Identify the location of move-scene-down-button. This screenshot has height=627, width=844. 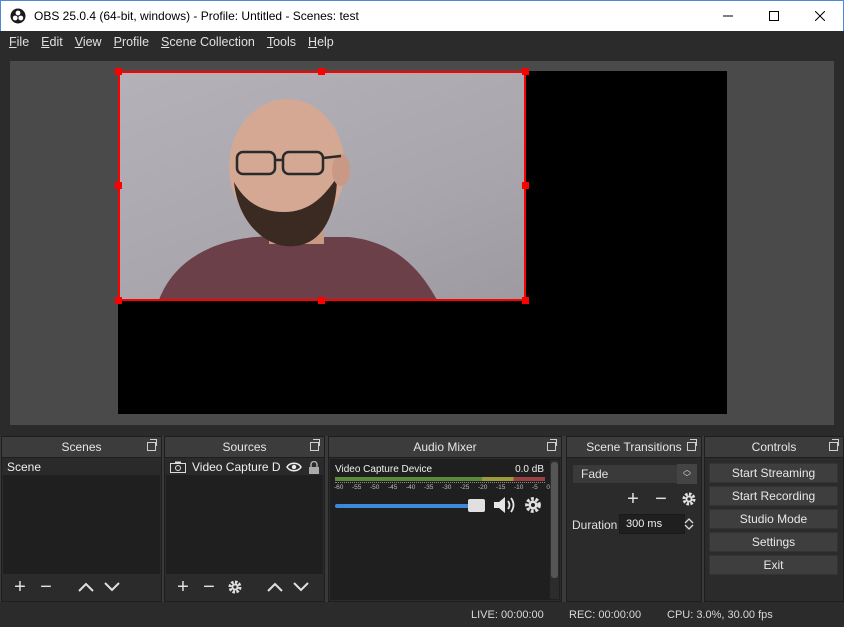
(112, 587).